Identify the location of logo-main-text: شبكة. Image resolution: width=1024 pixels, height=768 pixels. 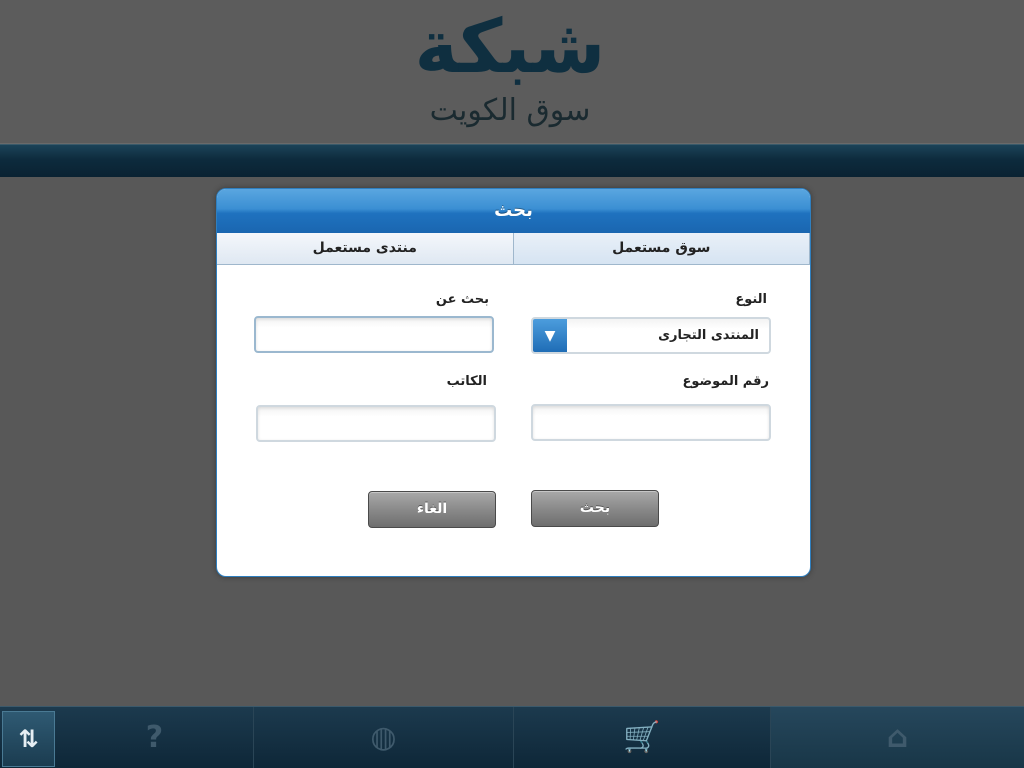
(511, 47).